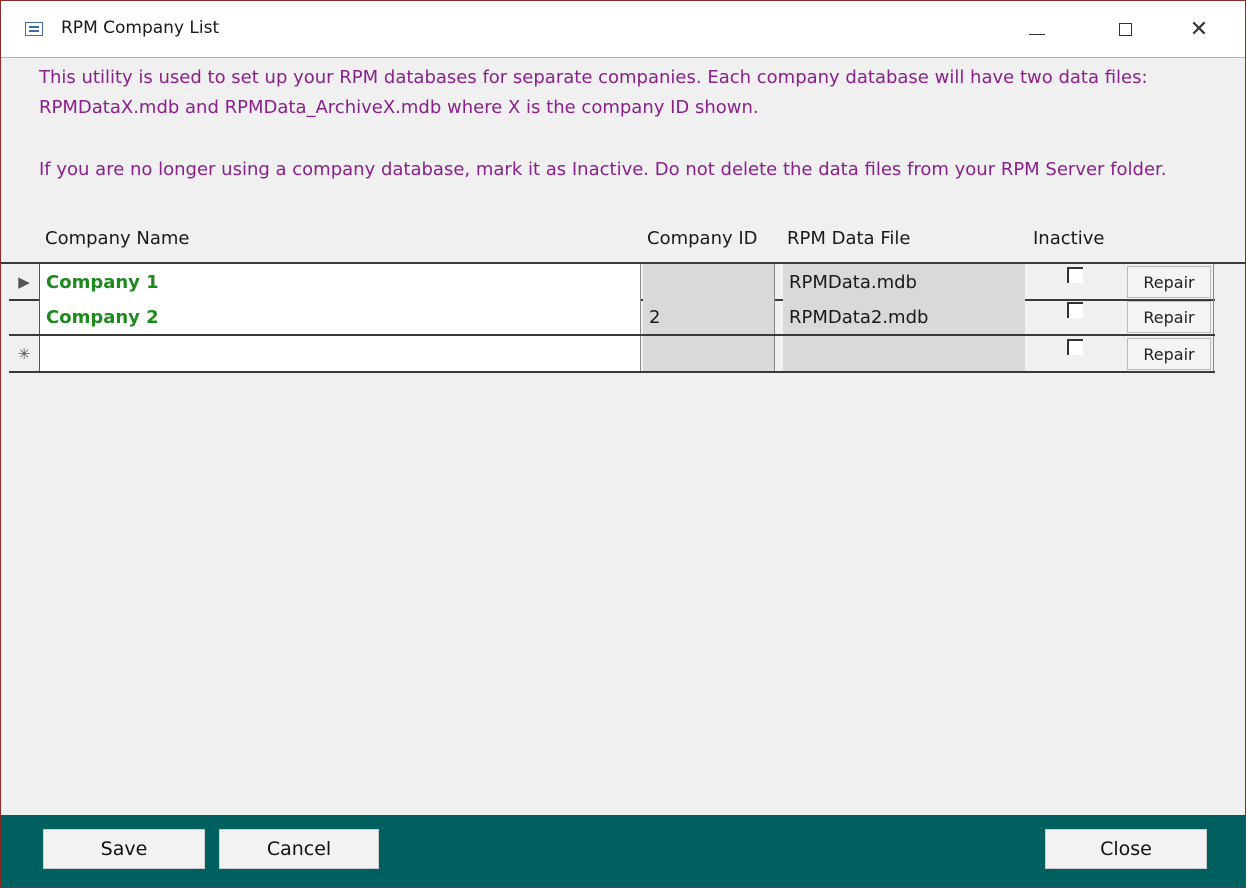  I want to click on data-file-field: RPMData2.mdb, so click(904, 317).